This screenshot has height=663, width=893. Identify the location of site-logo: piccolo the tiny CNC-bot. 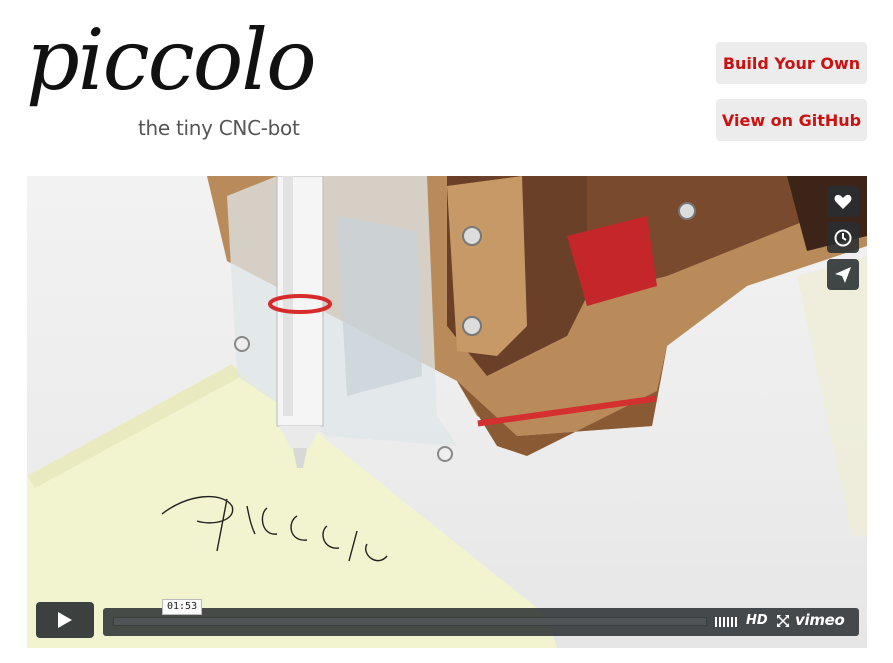
(171, 81).